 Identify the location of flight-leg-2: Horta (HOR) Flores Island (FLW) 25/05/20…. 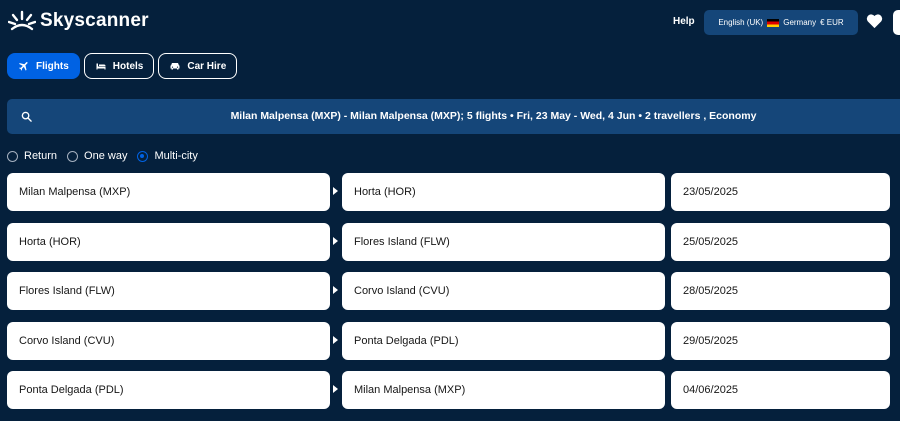
(453, 241).